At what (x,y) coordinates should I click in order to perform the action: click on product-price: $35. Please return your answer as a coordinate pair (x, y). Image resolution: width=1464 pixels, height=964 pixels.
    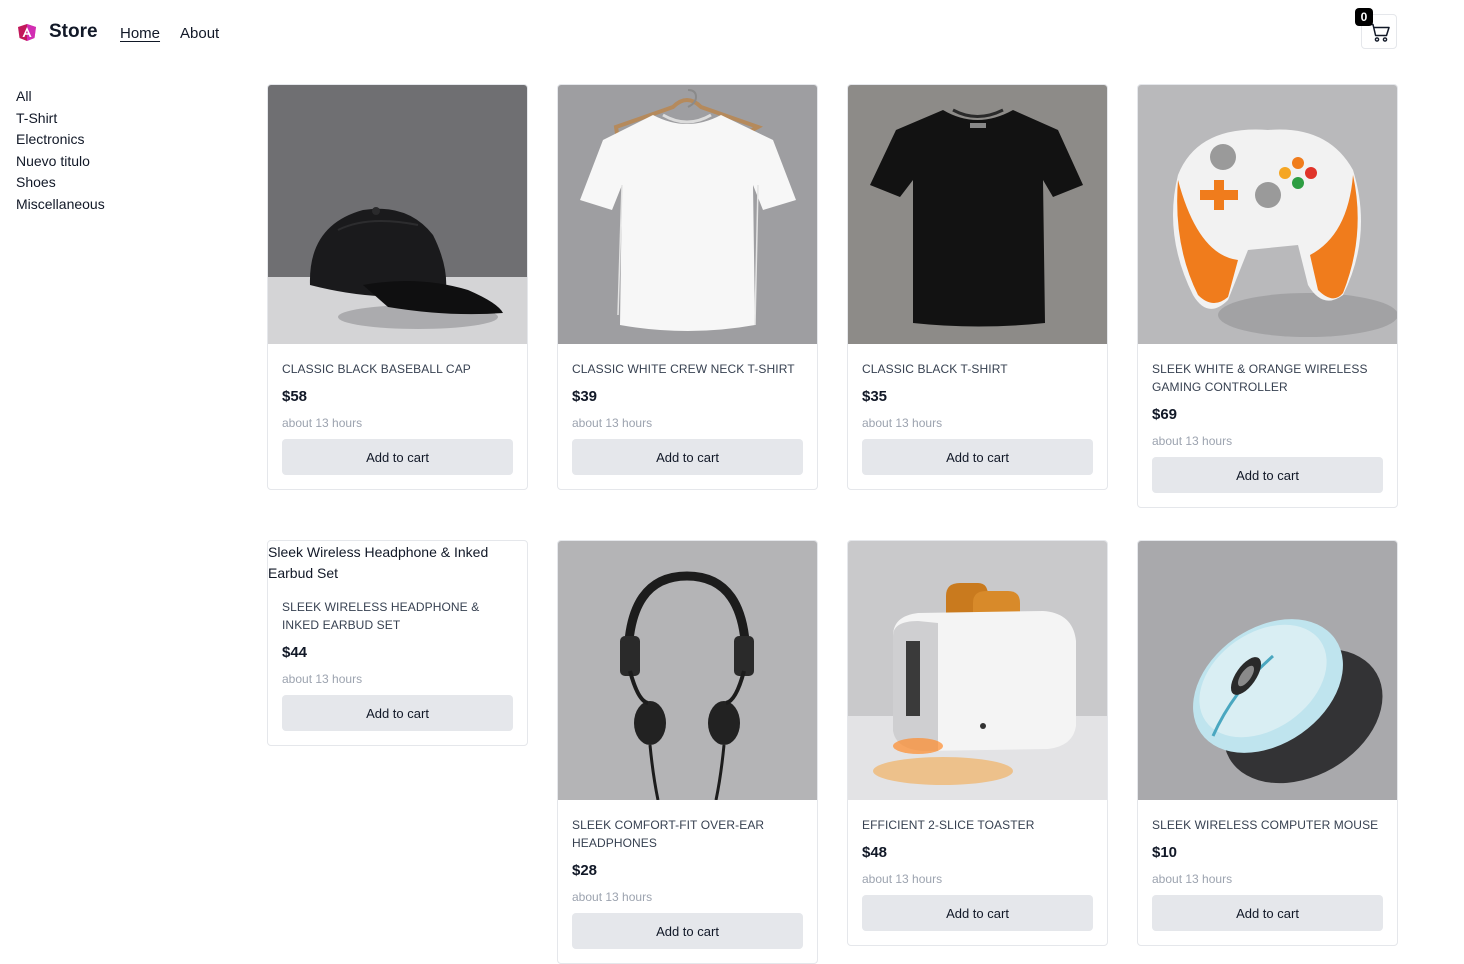
    Looking at the image, I should click on (875, 396).